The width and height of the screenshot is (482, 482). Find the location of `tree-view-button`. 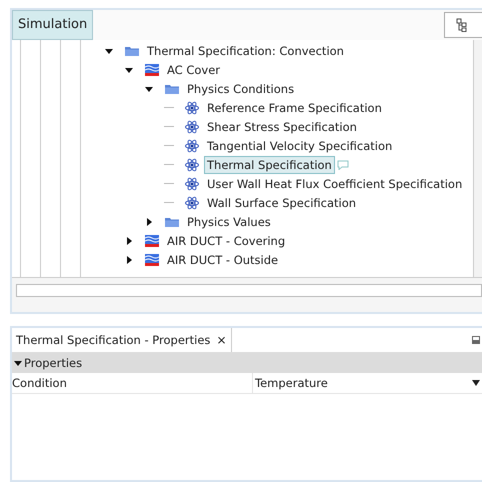

tree-view-button is located at coordinates (463, 25).